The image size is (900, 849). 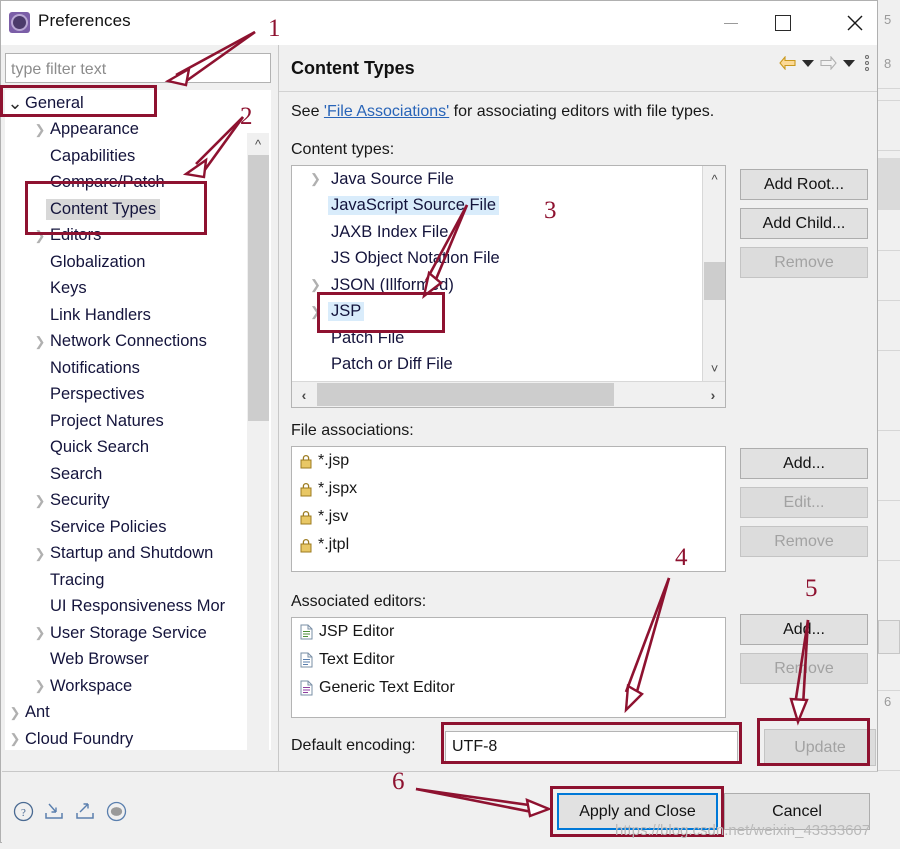 What do you see at coordinates (54, 811) in the screenshot?
I see `import-icon` at bounding box center [54, 811].